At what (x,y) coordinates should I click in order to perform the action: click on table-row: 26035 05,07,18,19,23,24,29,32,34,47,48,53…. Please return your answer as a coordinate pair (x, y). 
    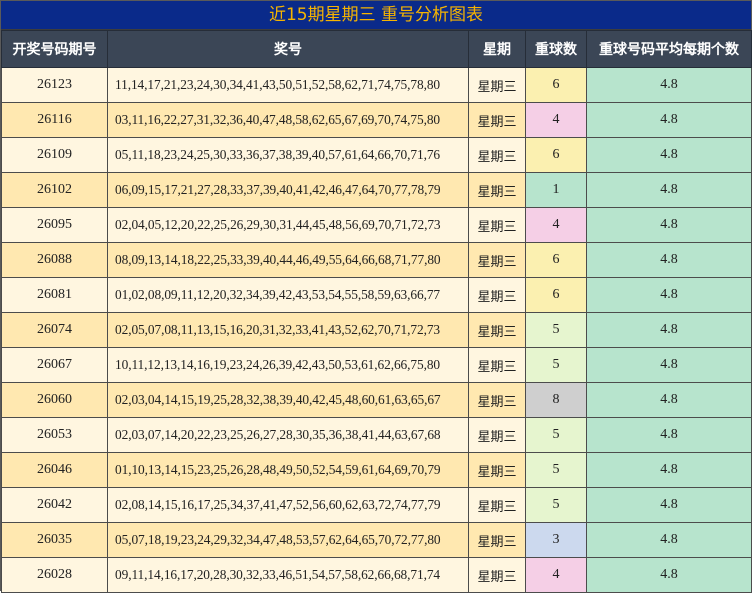
    Looking at the image, I should click on (376, 540).